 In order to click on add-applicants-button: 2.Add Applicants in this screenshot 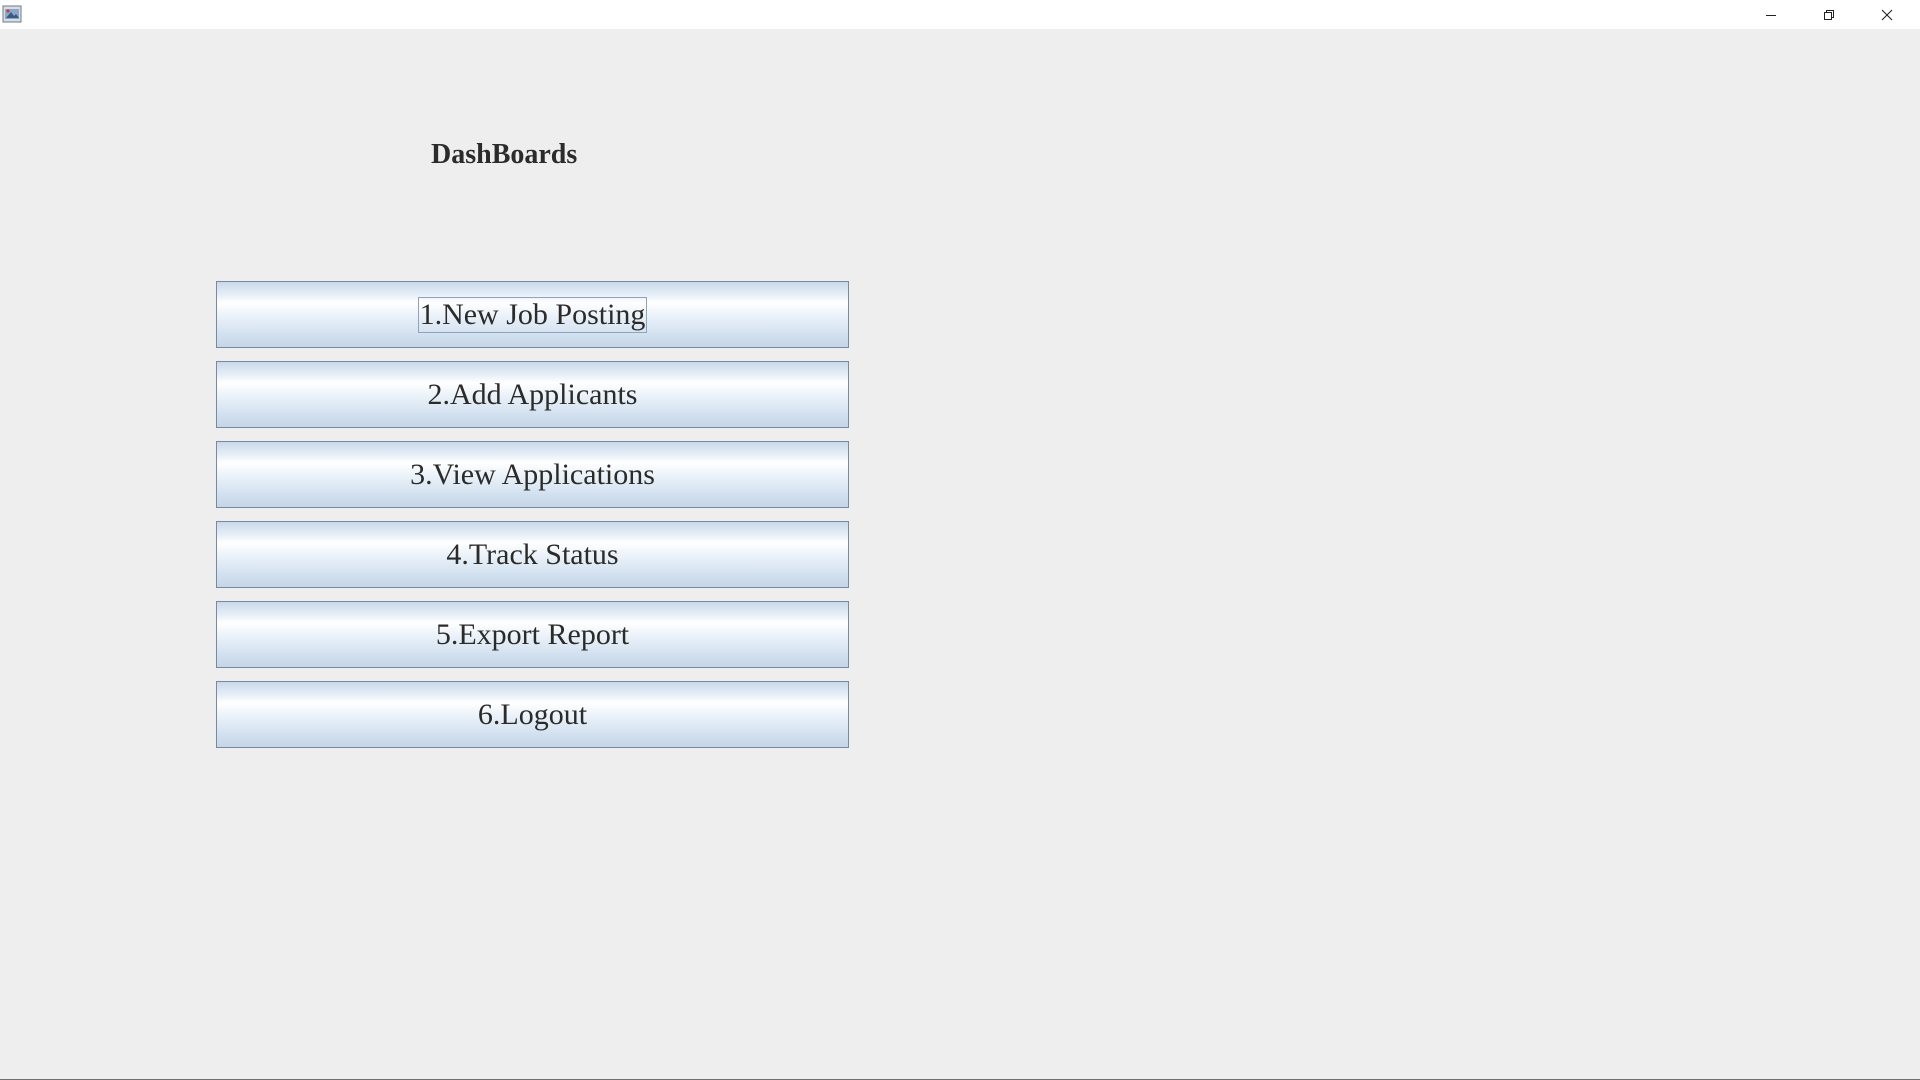, I will do `click(532, 394)`.